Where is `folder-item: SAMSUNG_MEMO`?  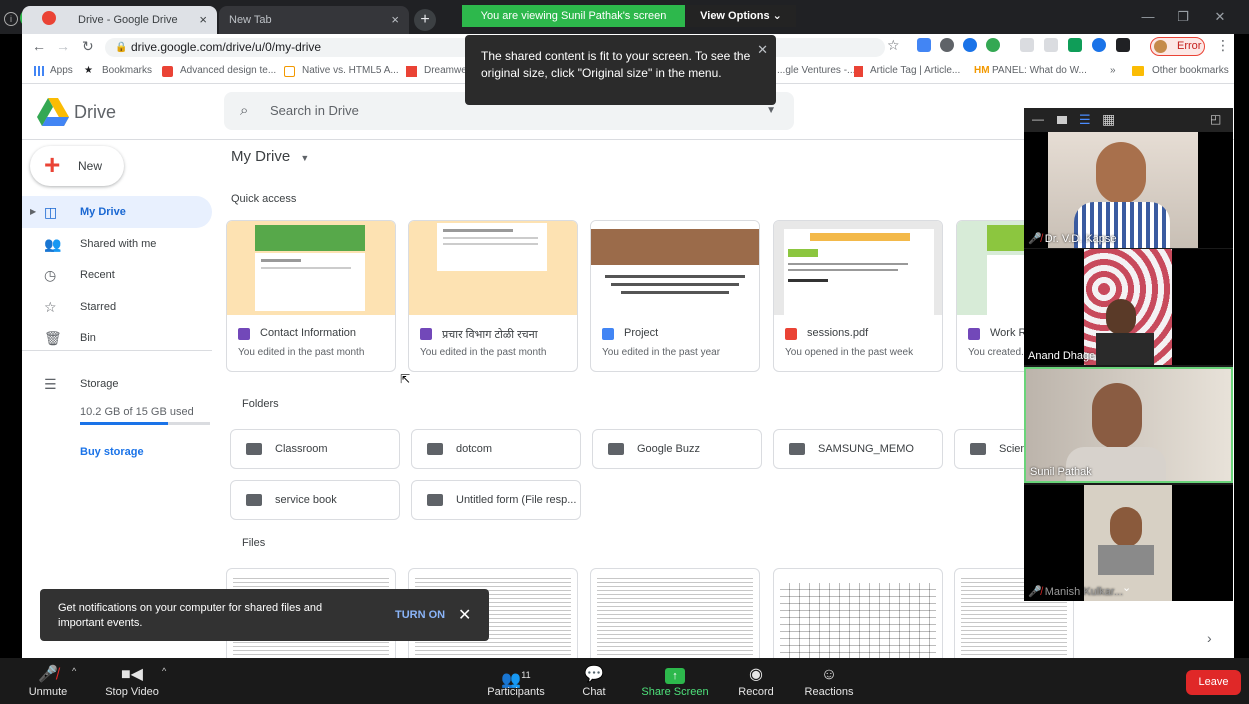 folder-item: SAMSUNG_MEMO is located at coordinates (858, 449).